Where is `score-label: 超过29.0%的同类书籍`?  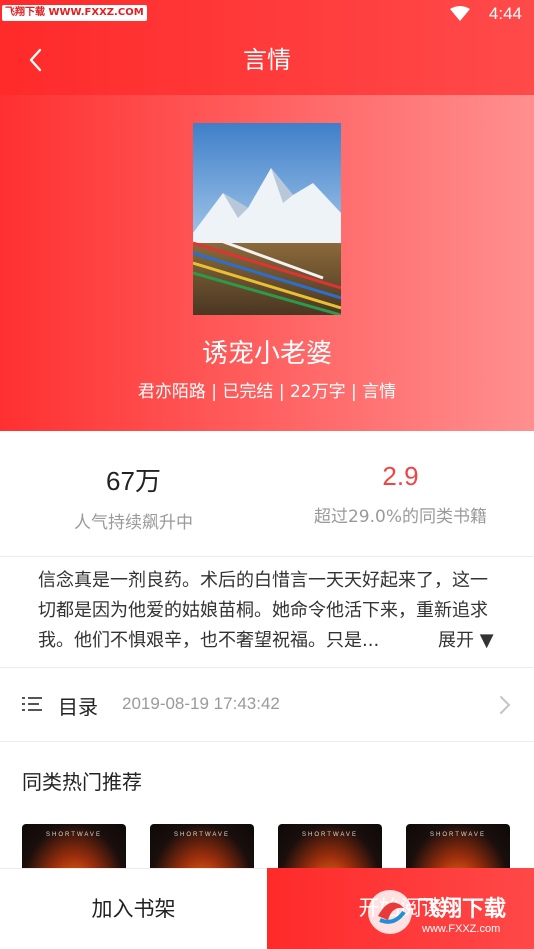 score-label: 超过29.0%的同类书籍 is located at coordinates (400, 517).